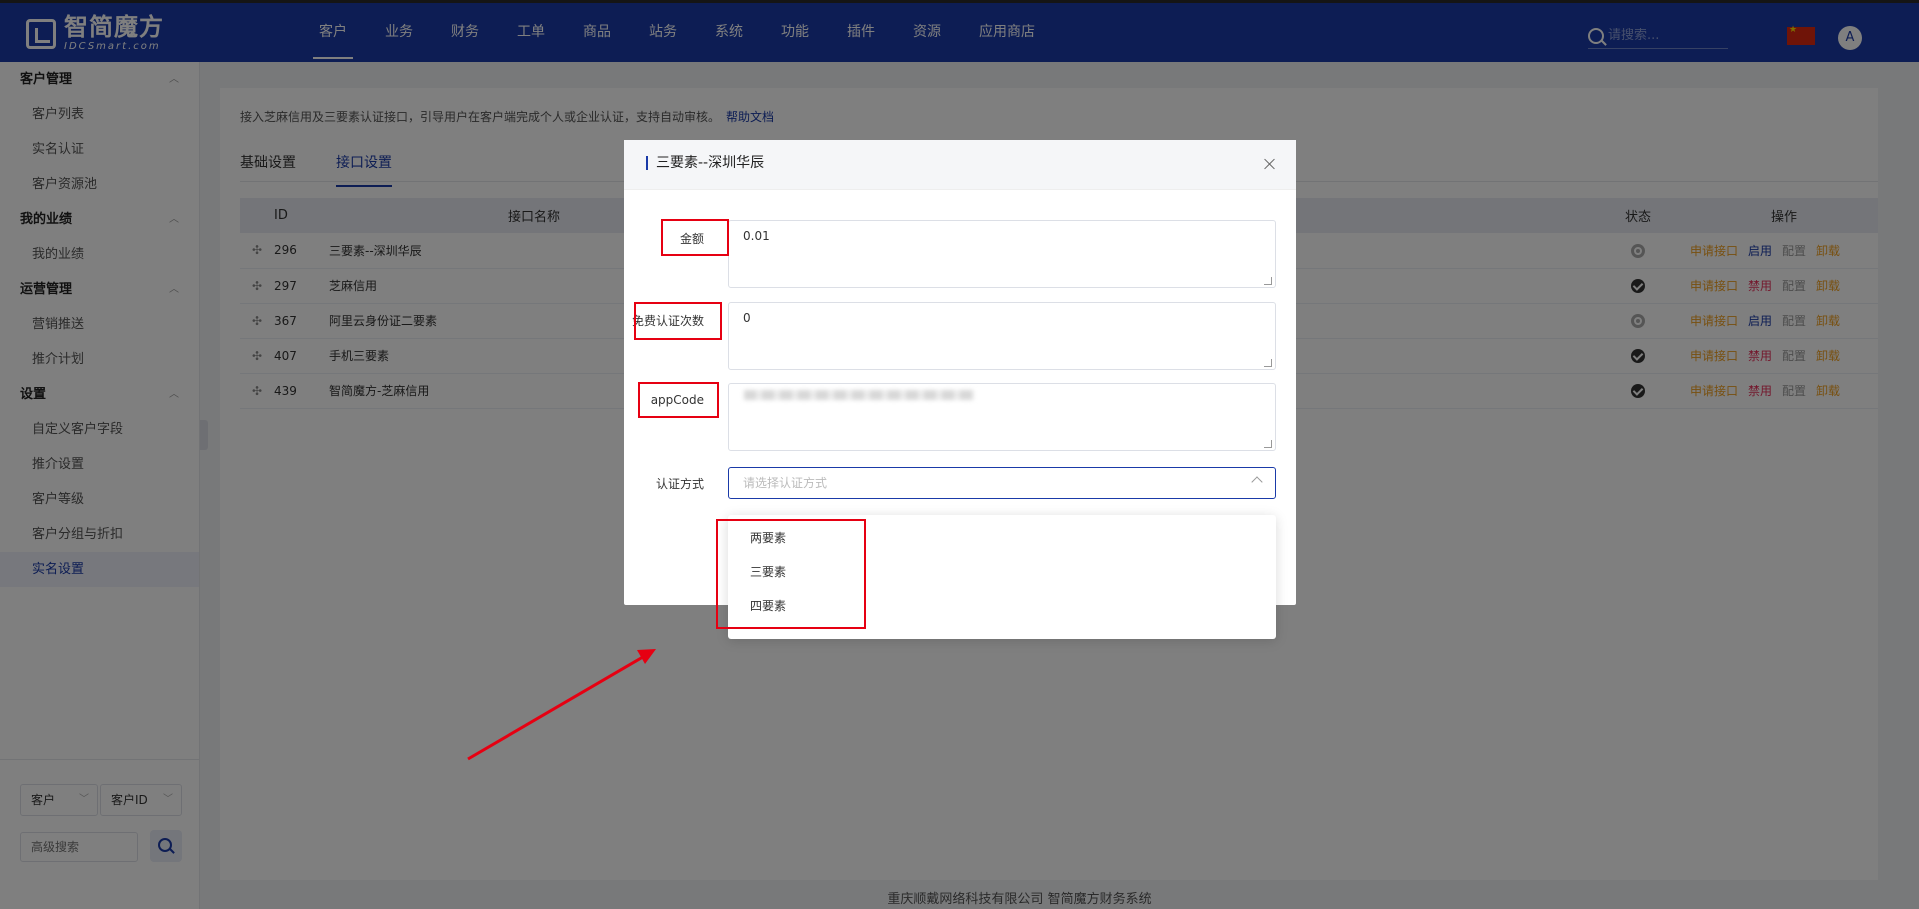  I want to click on method-placeholder: 请选择认证方式, so click(785, 483).